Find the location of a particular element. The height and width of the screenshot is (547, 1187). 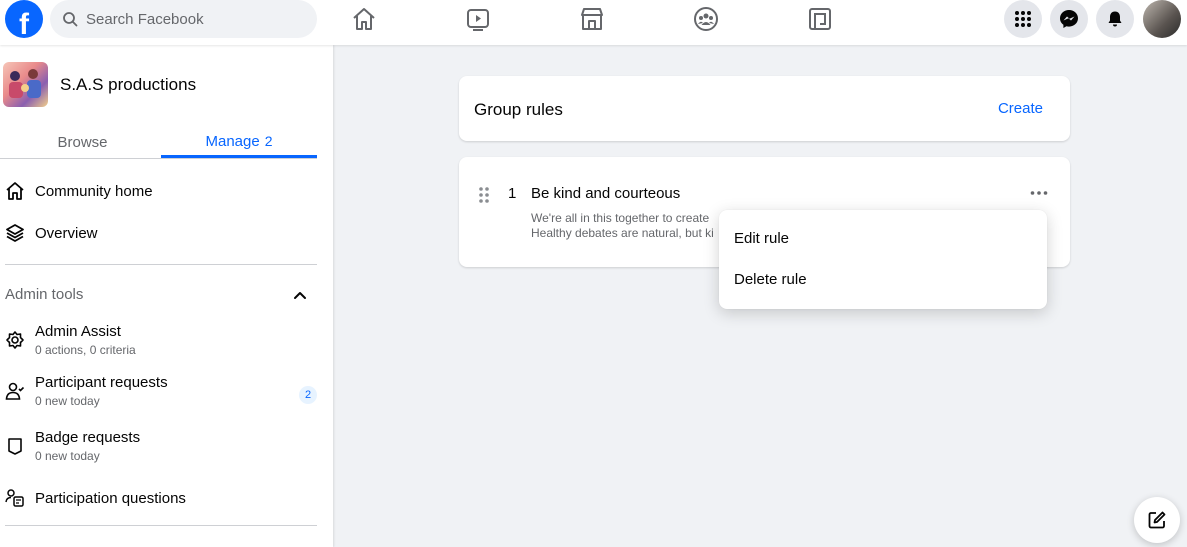

search-input is located at coordinates (186, 19).